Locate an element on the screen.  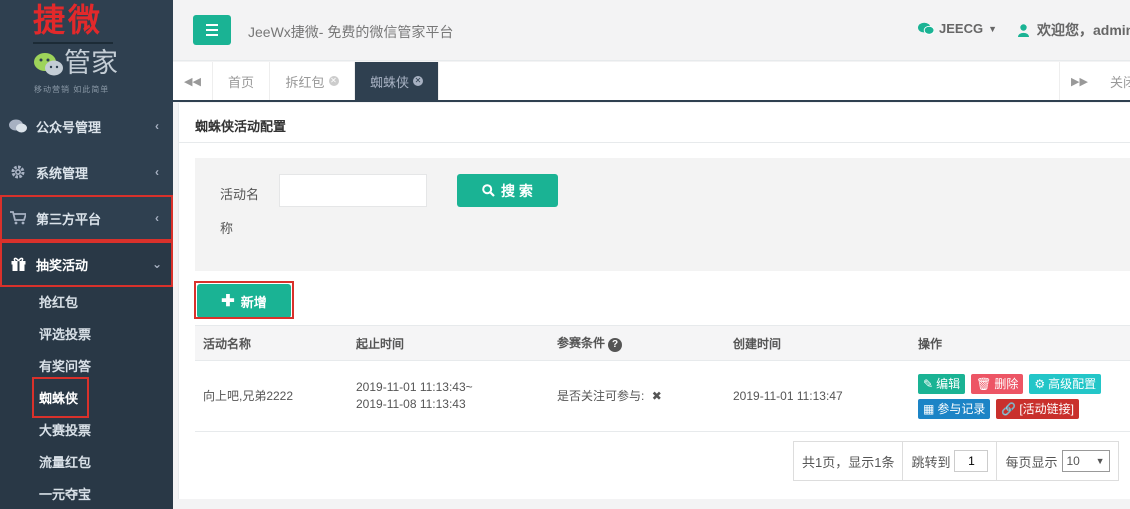
logo-divider is located at coordinates (73, 43).